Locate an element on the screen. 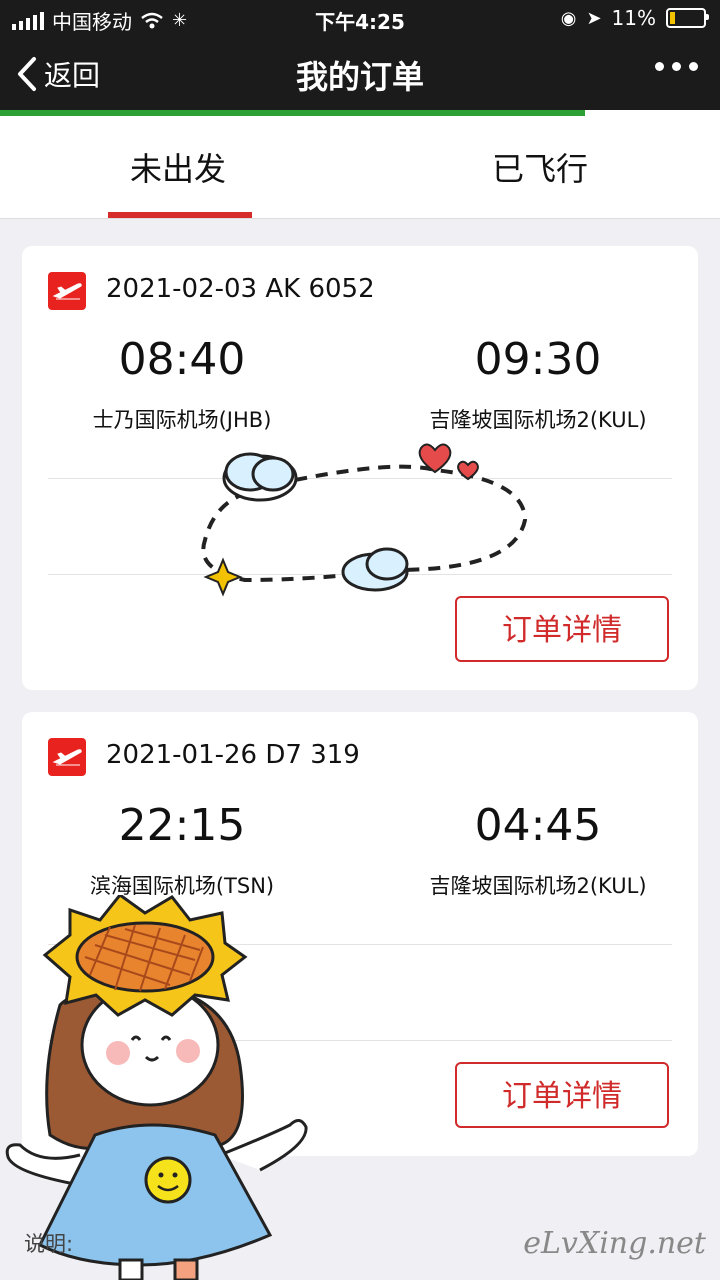 Image resolution: width=720 pixels, height=1280 pixels. arrival-time: 09:30 is located at coordinates (538, 359).